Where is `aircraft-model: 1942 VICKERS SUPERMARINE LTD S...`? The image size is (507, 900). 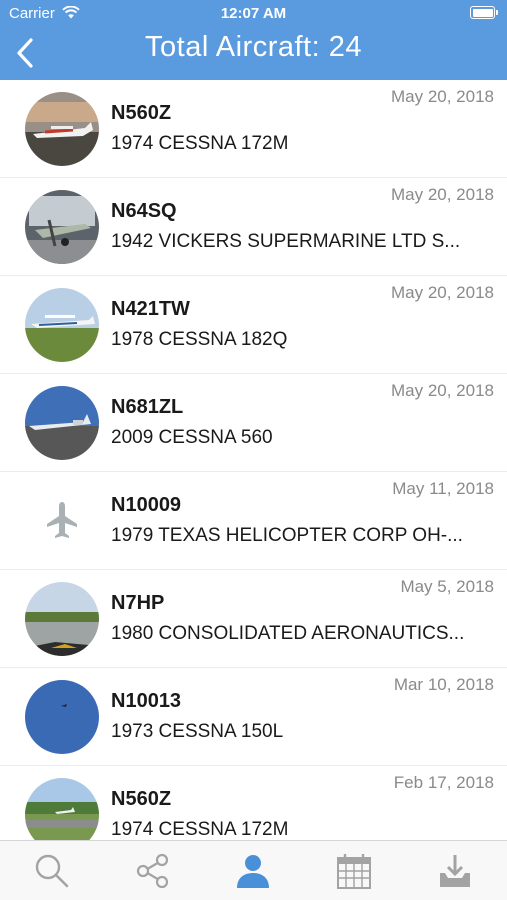 aircraft-model: 1942 VICKERS SUPERMARINE LTD S... is located at coordinates (286, 241).